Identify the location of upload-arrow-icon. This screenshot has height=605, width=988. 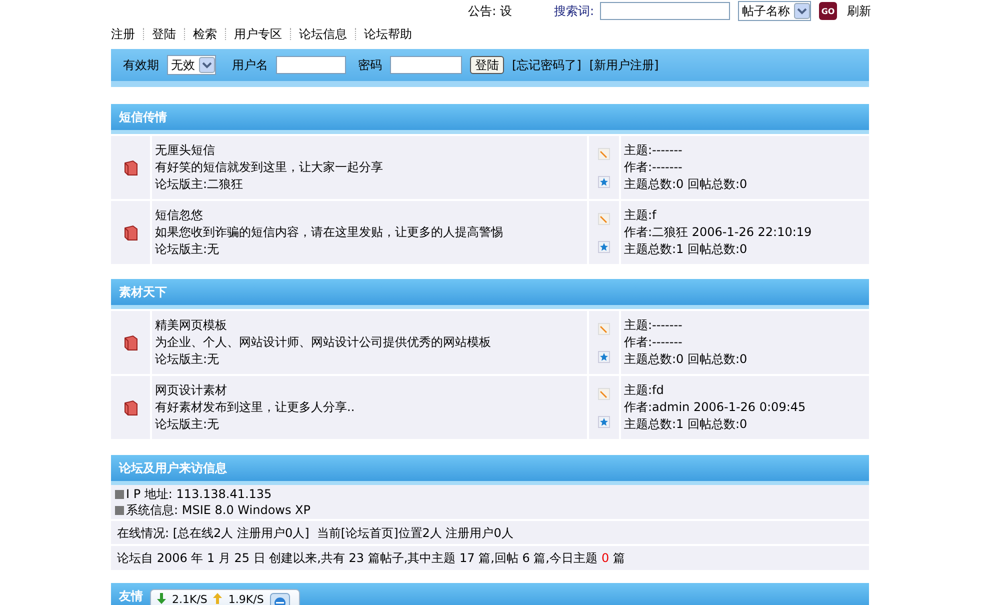
(217, 598).